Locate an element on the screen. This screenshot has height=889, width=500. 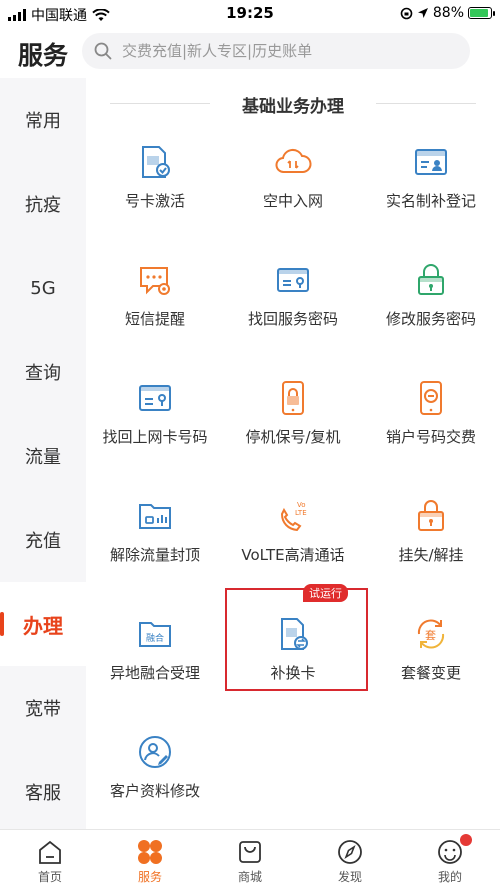
sidebar-item-kangyi: 抗疫 is located at coordinates (43, 204).